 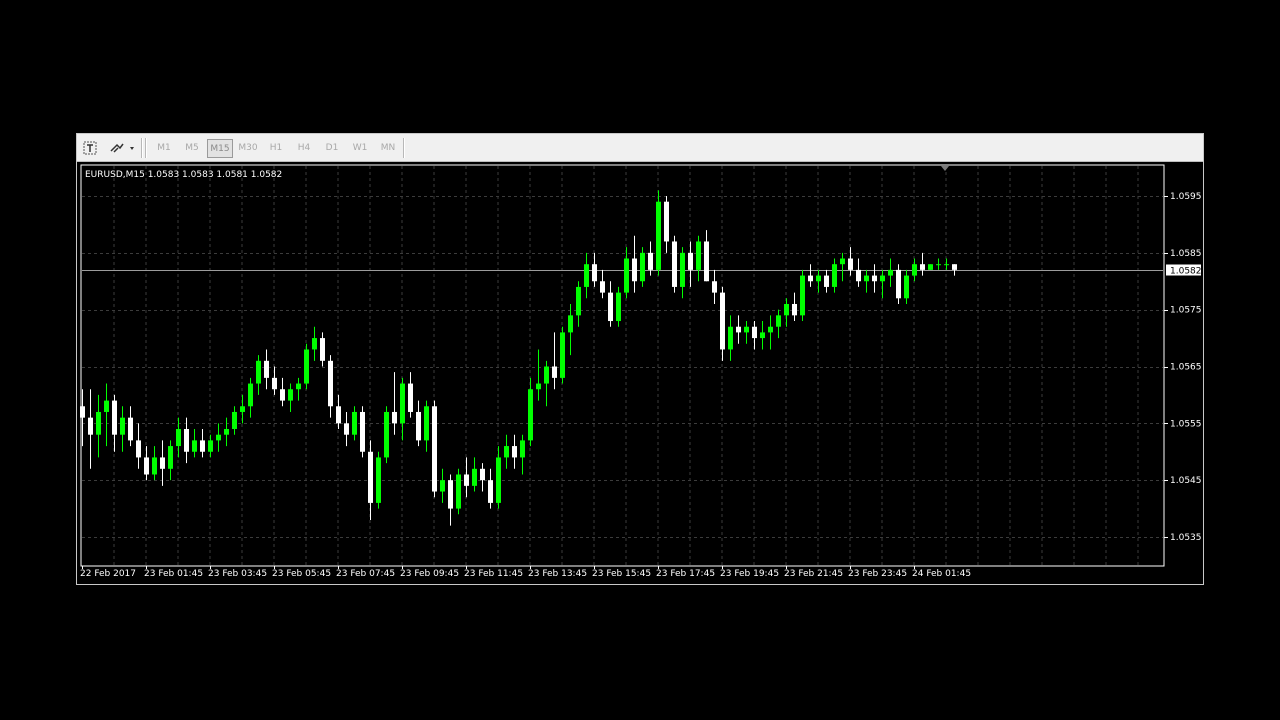 I want to click on time-tick-label: 23 Feb 07:45, so click(x=365, y=574).